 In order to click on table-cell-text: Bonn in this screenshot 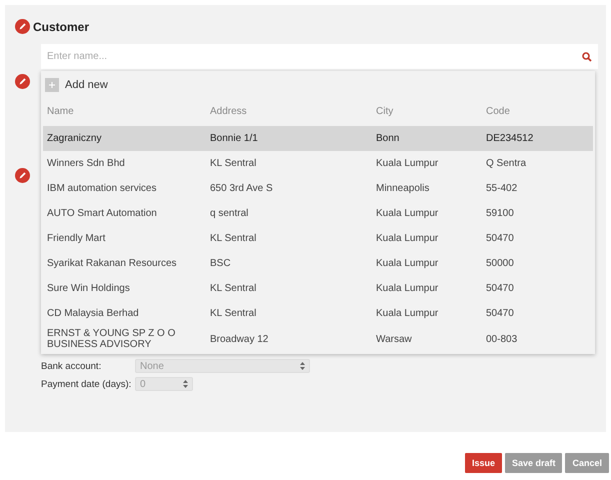, I will do `click(388, 139)`.